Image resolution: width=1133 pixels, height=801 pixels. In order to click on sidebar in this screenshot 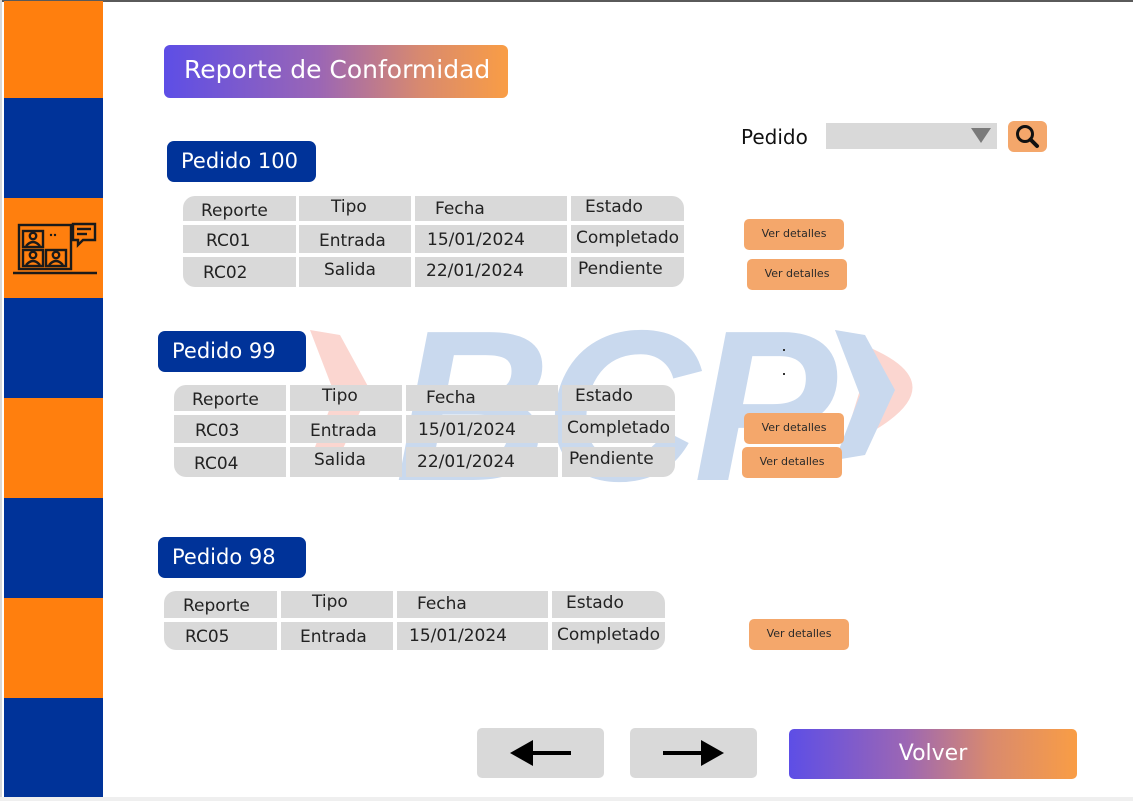, I will do `click(53, 399)`.